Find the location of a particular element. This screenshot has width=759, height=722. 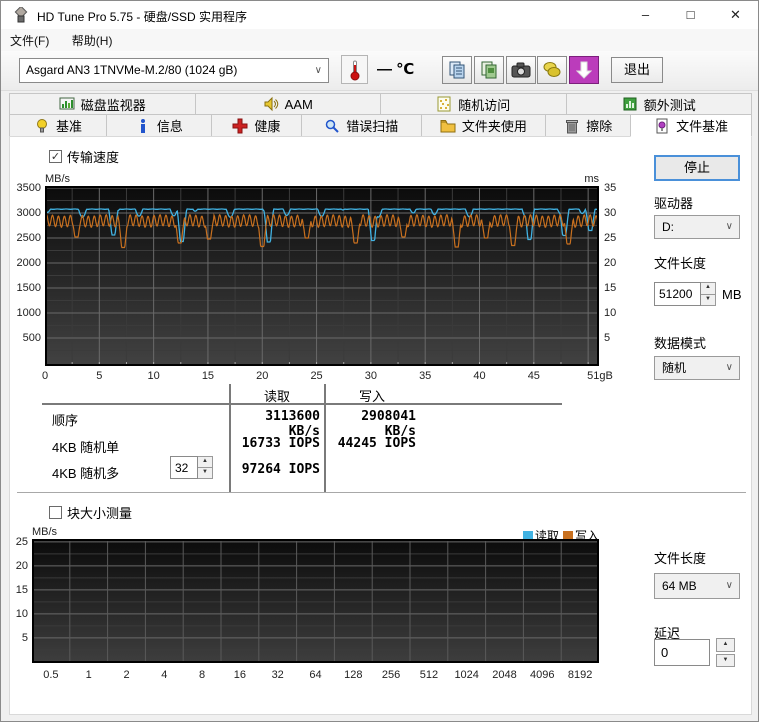

minimize-button: – is located at coordinates (645, 15).